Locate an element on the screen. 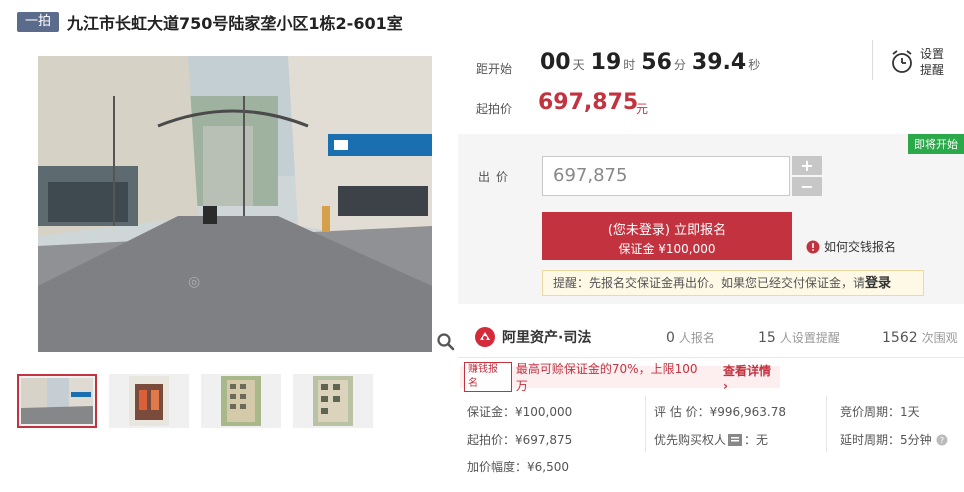  delay-cycle-info: 延时周期：5分钟 ? is located at coordinates (894, 439).